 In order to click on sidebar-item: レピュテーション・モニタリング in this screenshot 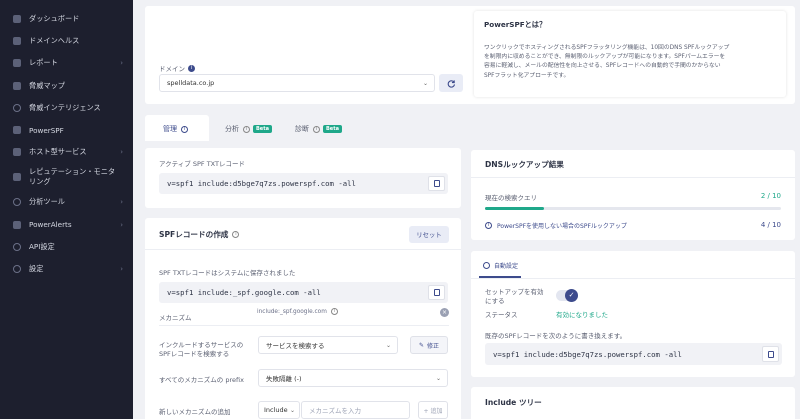, I will do `click(66, 177)`.